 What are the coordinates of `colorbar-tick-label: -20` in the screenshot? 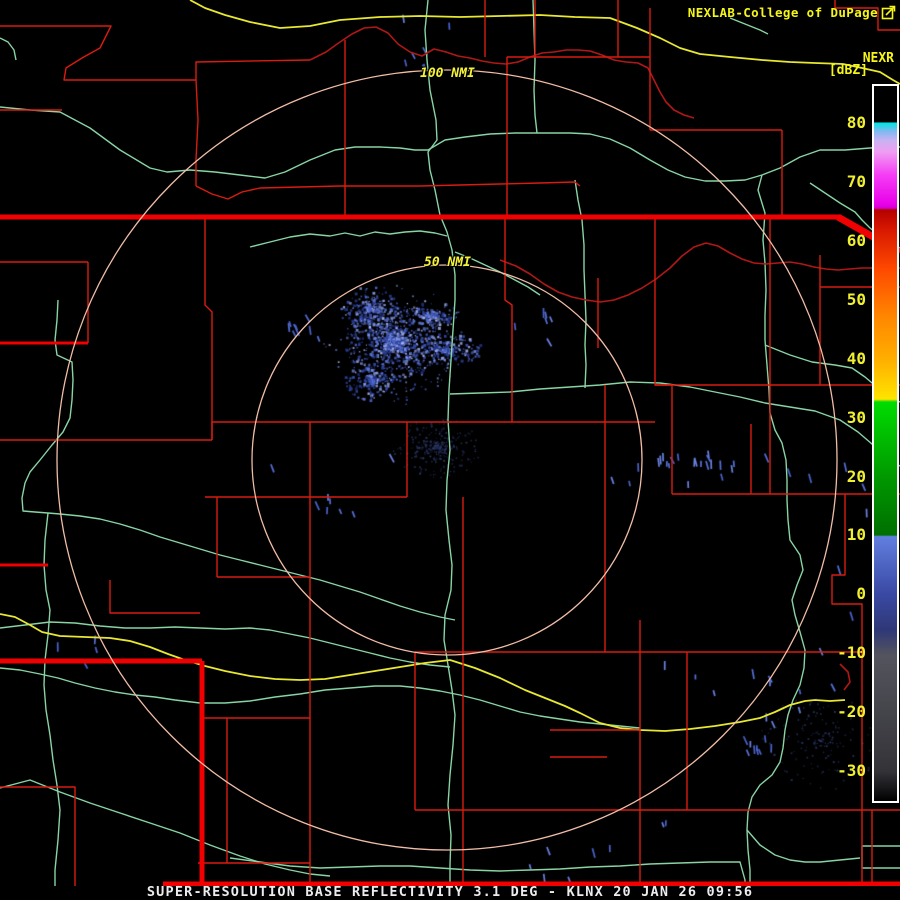 It's located at (851, 711).